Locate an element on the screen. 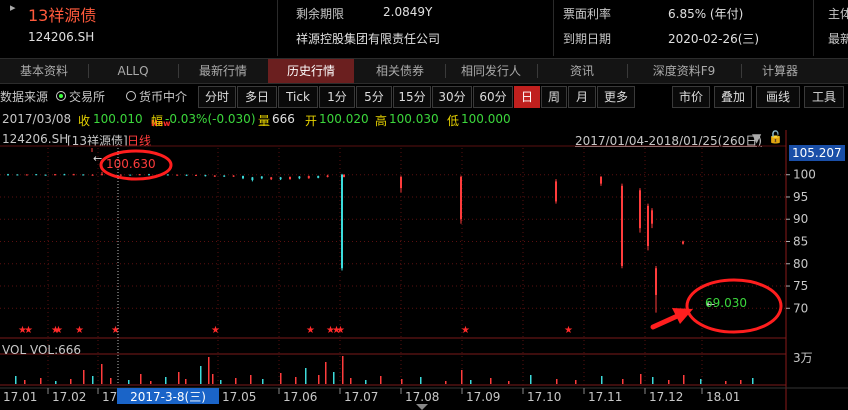  tab-basic-info: 基本资料 is located at coordinates (44, 71).